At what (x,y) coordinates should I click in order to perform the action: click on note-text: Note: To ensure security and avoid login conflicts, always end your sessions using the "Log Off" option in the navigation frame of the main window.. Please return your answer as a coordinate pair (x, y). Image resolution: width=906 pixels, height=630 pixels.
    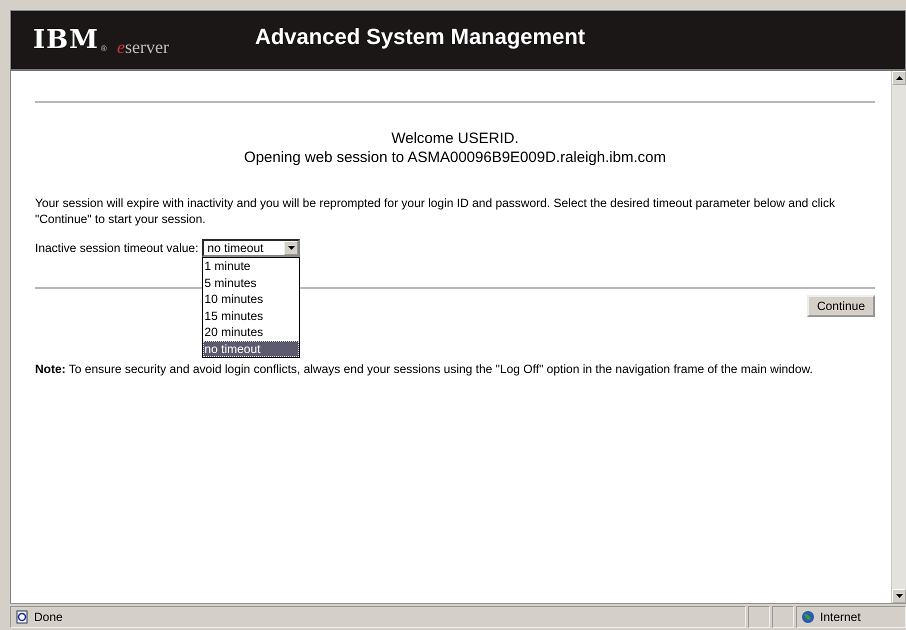
    Looking at the image, I should click on (424, 369).